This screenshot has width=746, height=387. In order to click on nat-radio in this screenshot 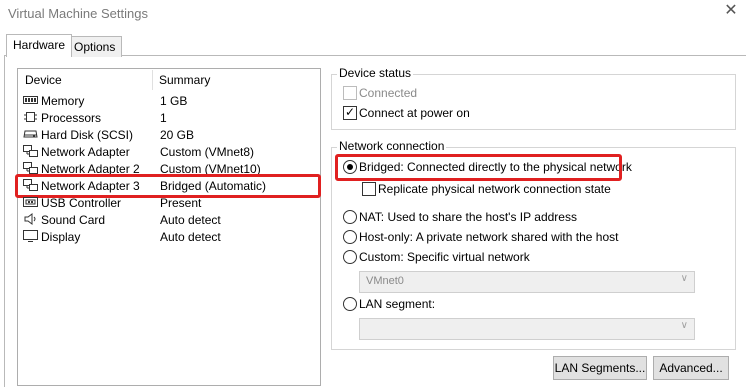, I will do `click(350, 217)`.